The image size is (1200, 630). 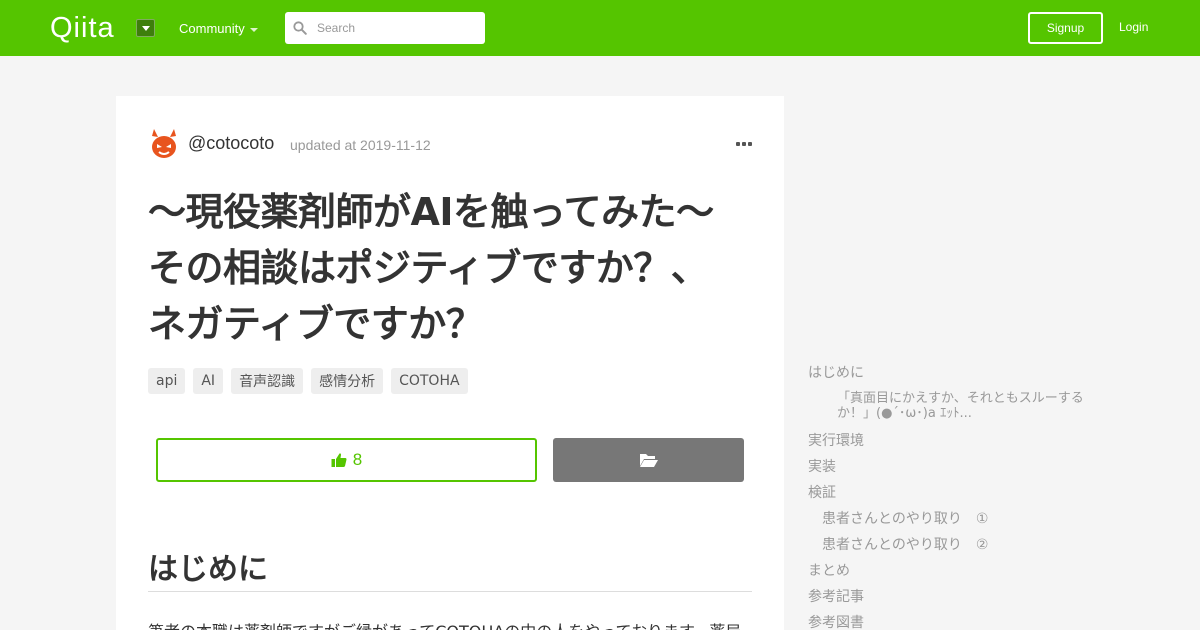 I want to click on login-link: Login, so click(x=1133, y=27).